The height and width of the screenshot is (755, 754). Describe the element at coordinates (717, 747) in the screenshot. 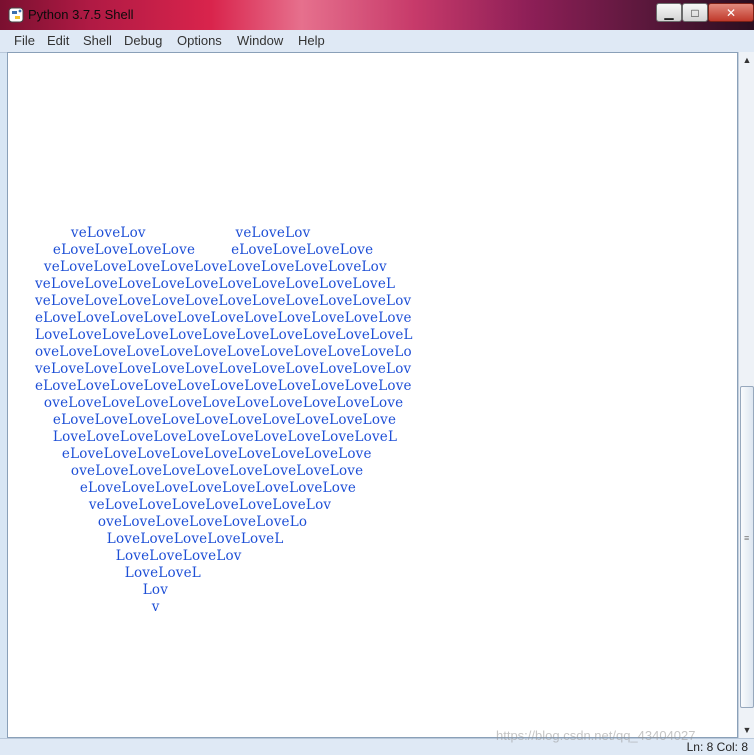

I see `cursor-position: Ln: 8 Col: 8` at that location.